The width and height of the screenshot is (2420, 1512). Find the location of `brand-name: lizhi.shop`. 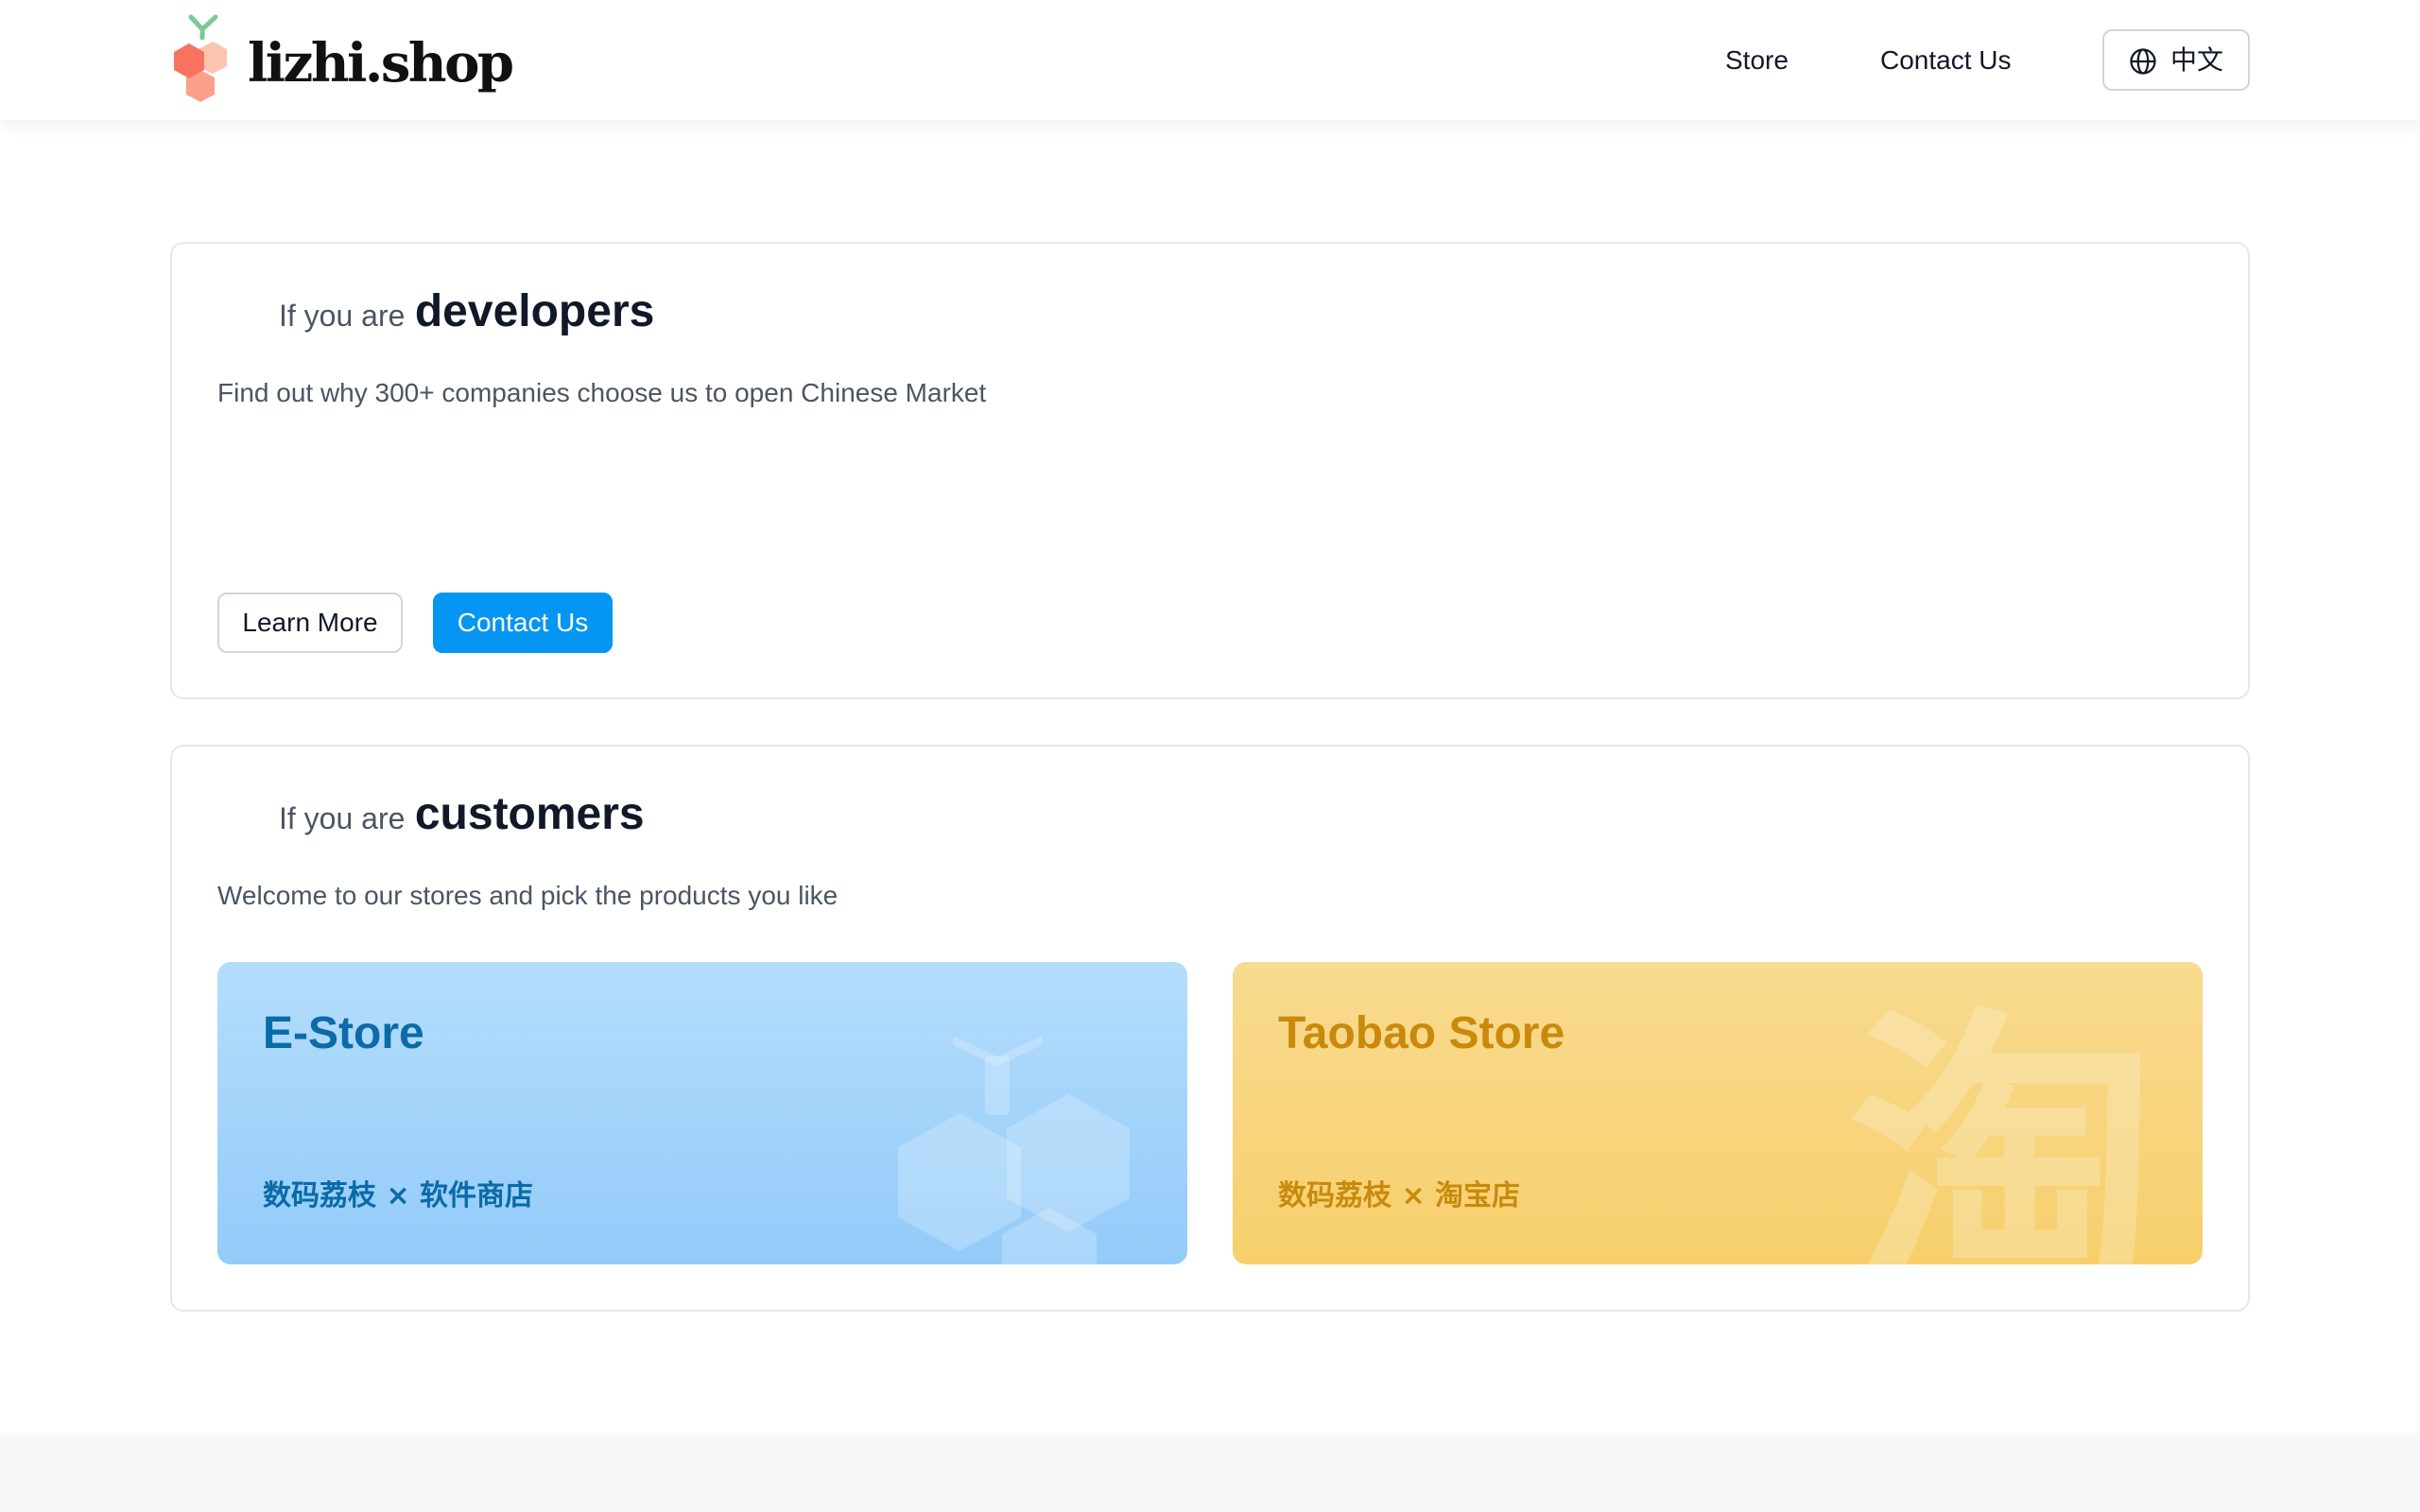

brand-name: lizhi.shop is located at coordinates (381, 63).